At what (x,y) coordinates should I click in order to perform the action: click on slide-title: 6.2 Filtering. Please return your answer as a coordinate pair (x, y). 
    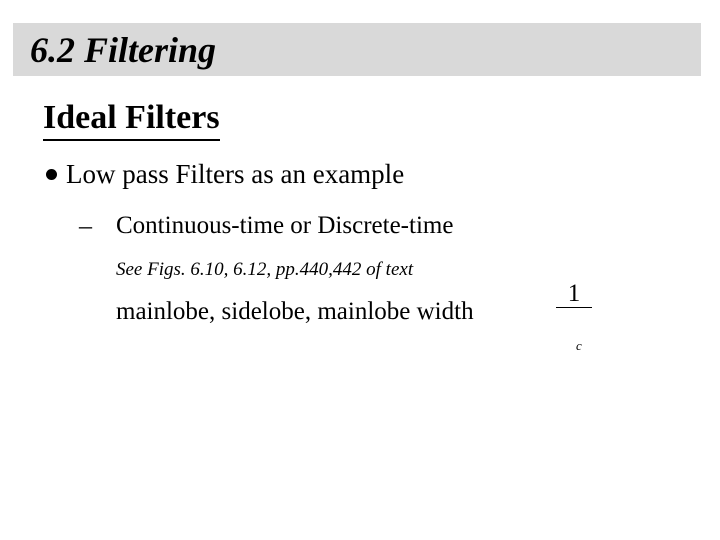
    Looking at the image, I should click on (123, 50).